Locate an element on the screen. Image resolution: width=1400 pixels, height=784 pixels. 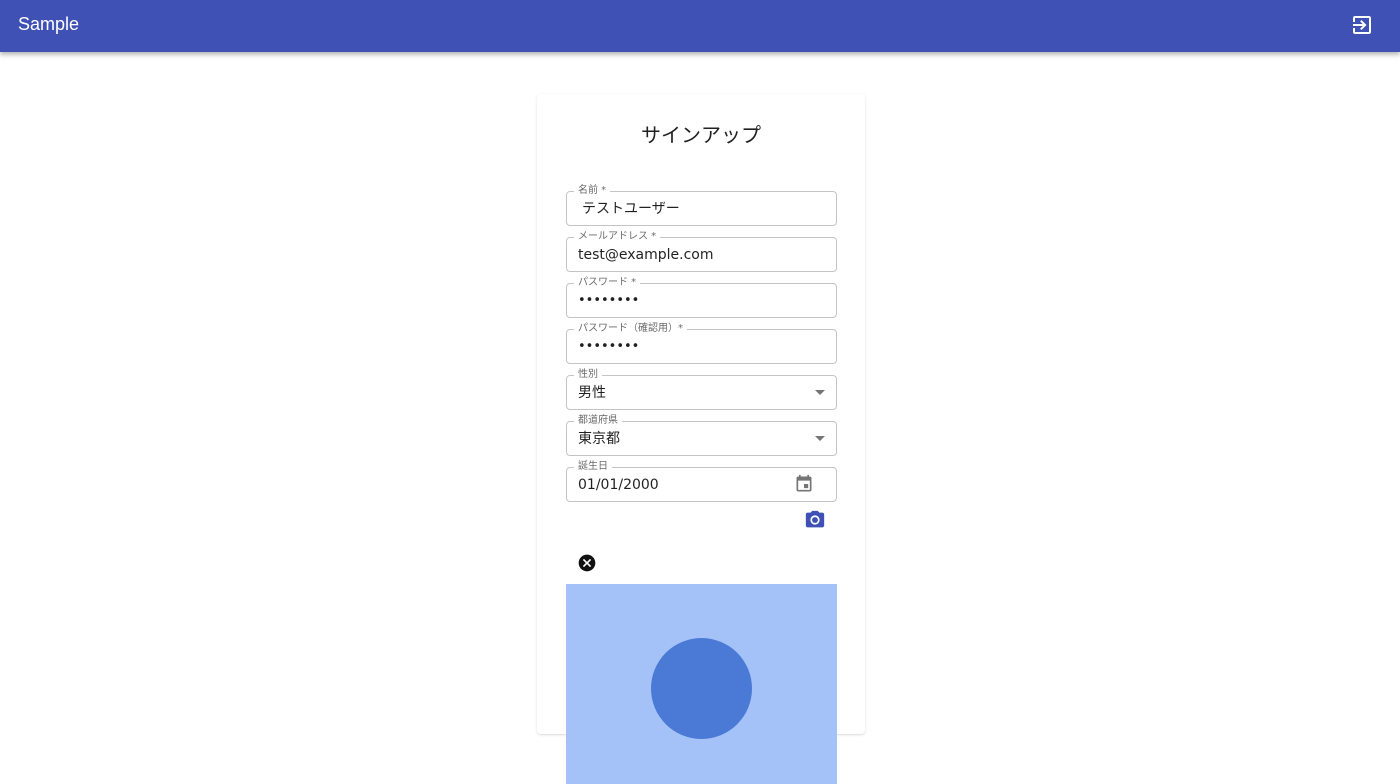
prefecture-select-label: 都道府県 is located at coordinates (598, 420).